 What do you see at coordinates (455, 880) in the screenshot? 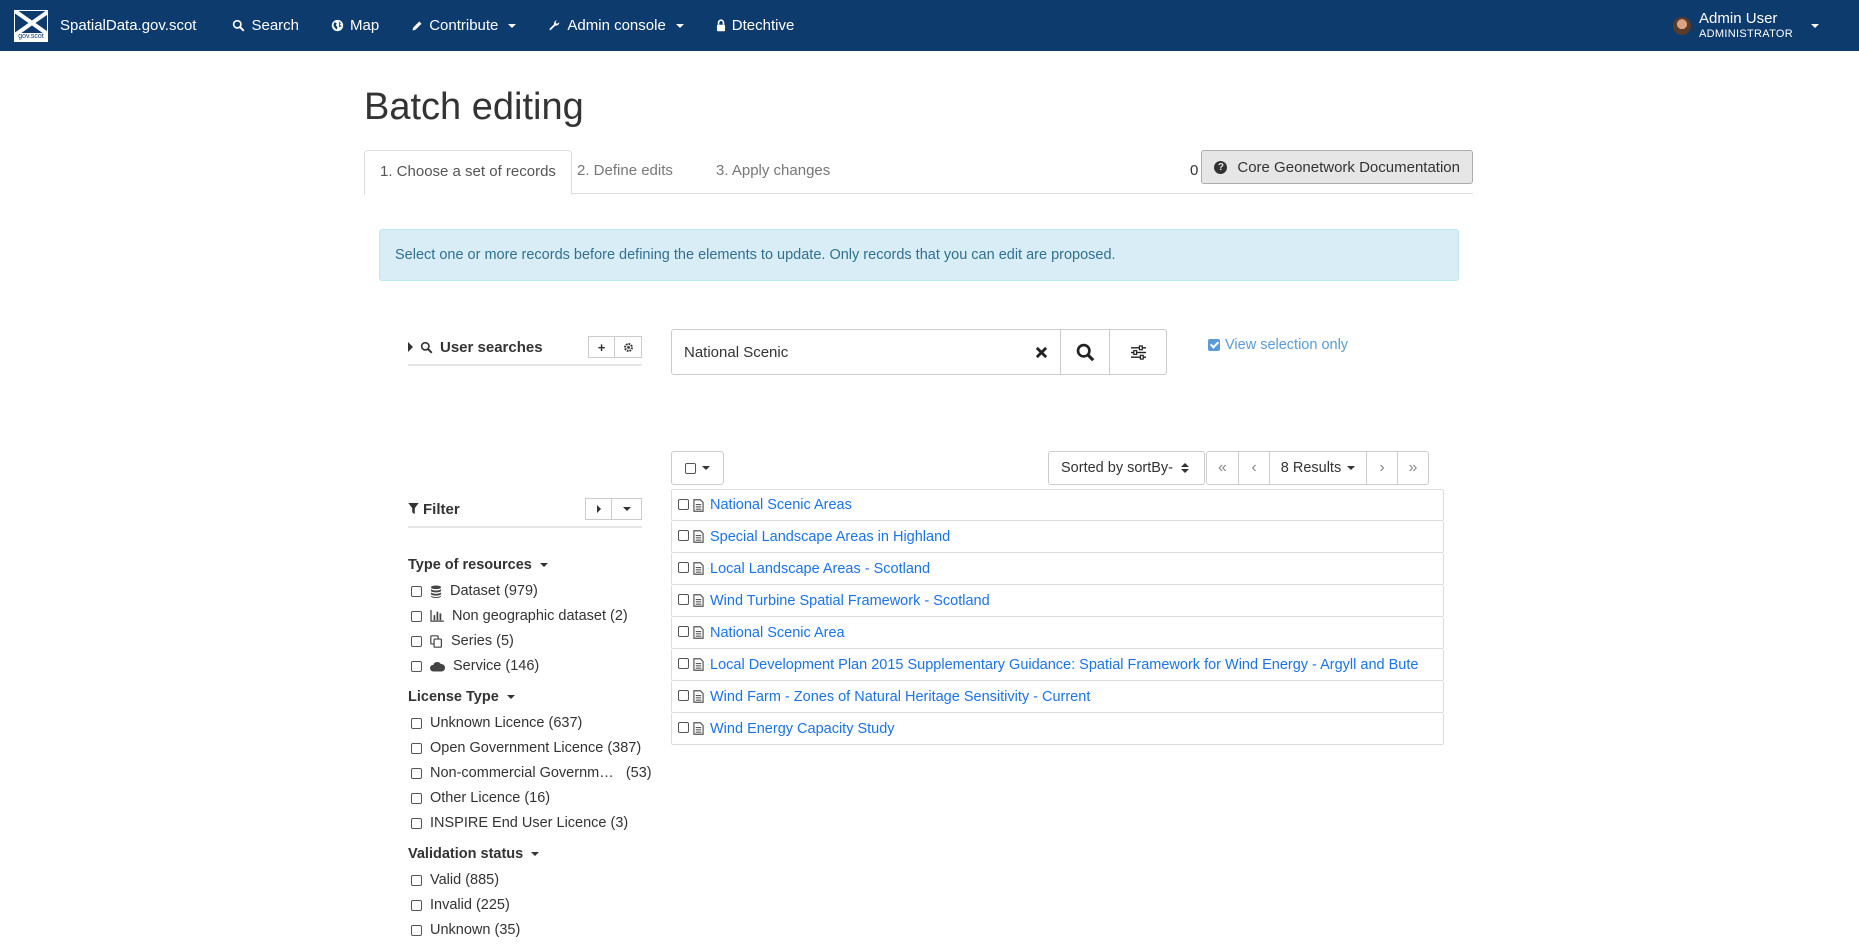
I see `facet-item-valid: Valid (885)` at bounding box center [455, 880].